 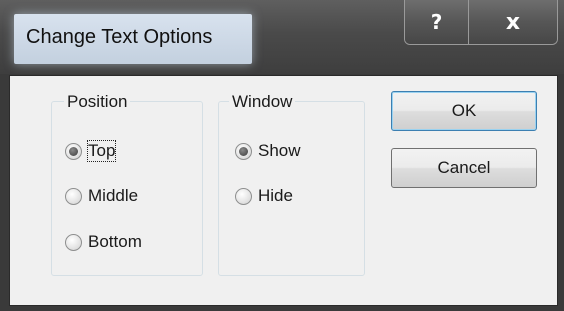 I want to click on radio-bottom-label: Bottom, so click(x=115, y=242).